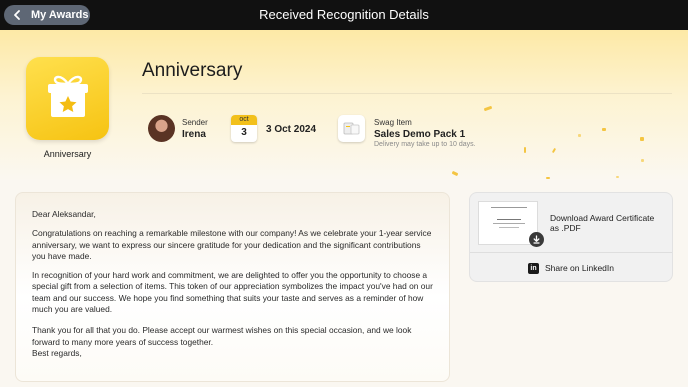 Image resolution: width=688 pixels, height=387 pixels. What do you see at coordinates (407, 93) in the screenshot?
I see `divider` at bounding box center [407, 93].